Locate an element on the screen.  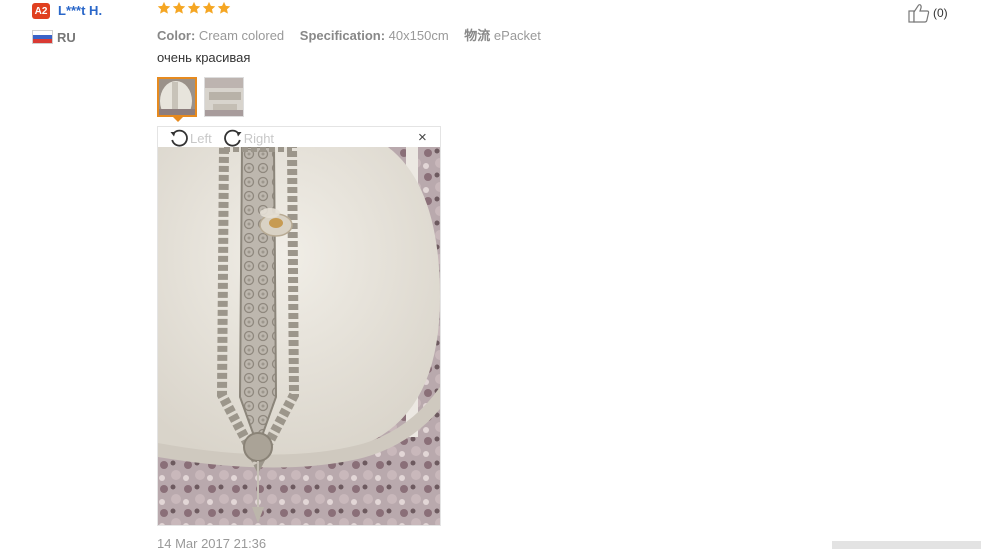
rotate-left-icon is located at coordinates (179, 138).